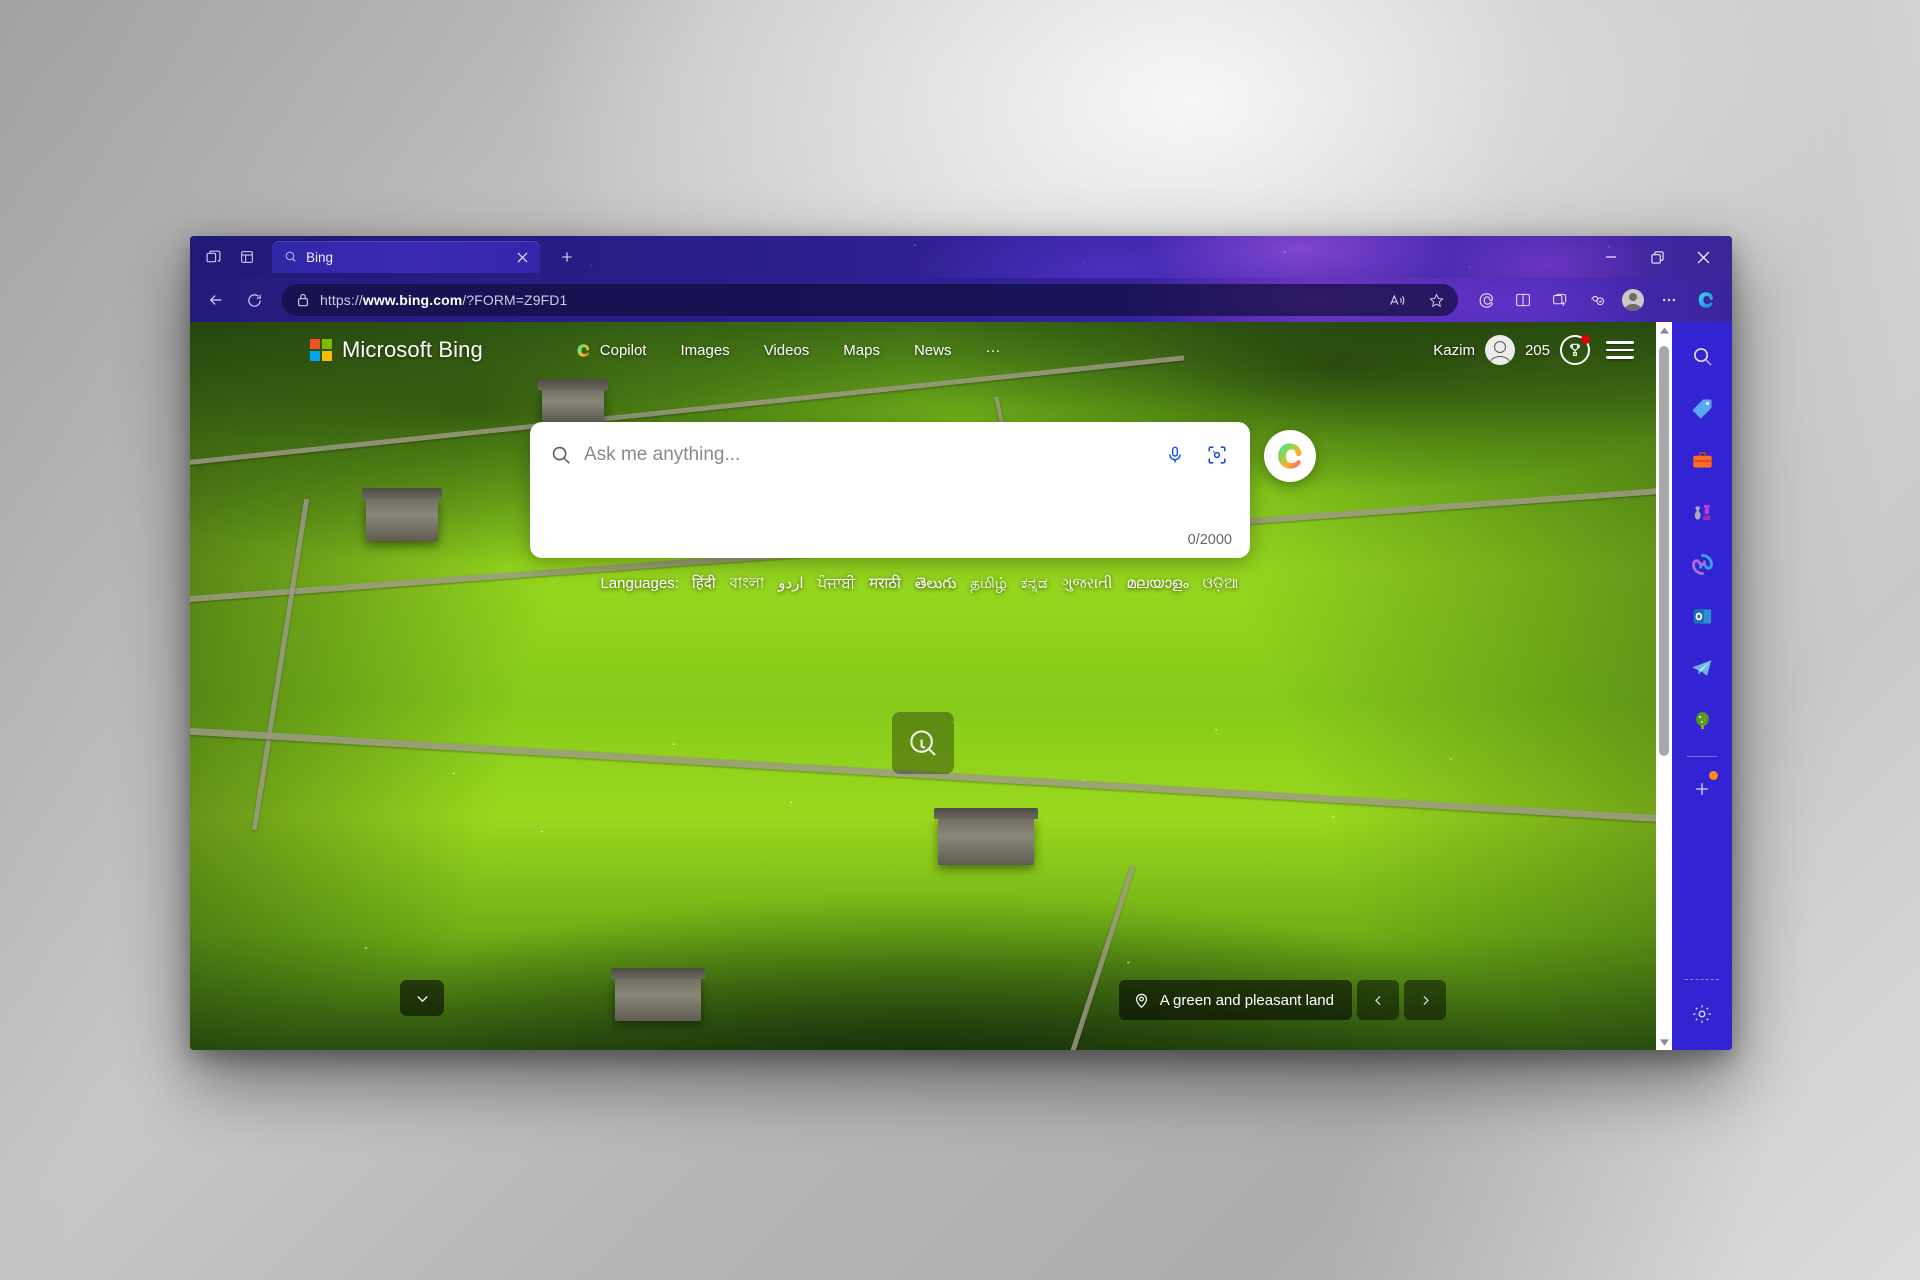  What do you see at coordinates (567, 257) in the screenshot?
I see `new-tab-icon` at bounding box center [567, 257].